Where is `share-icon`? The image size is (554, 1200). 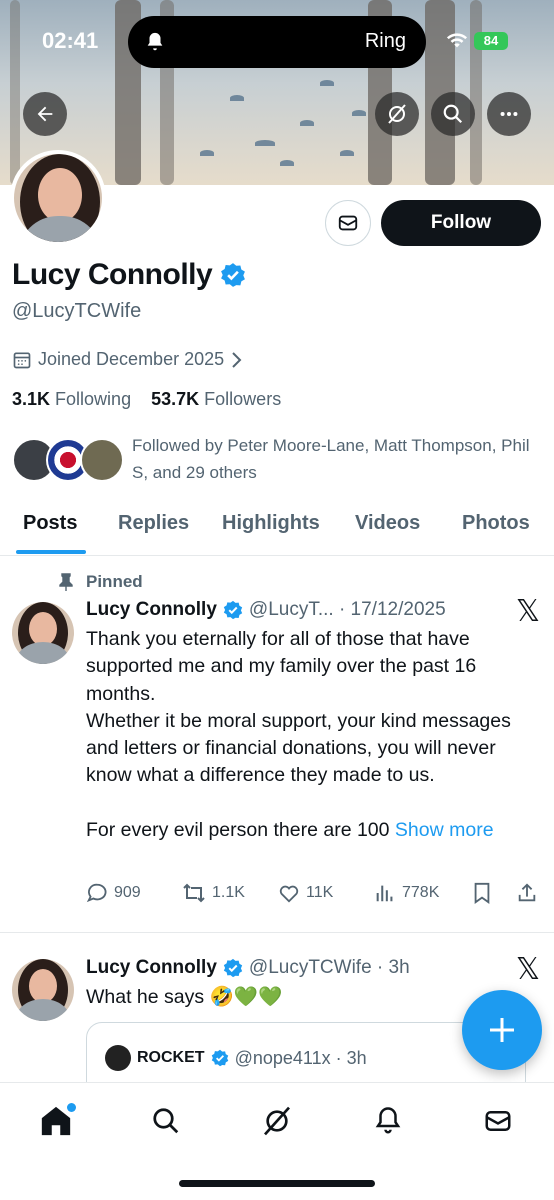 share-icon is located at coordinates (527, 892).